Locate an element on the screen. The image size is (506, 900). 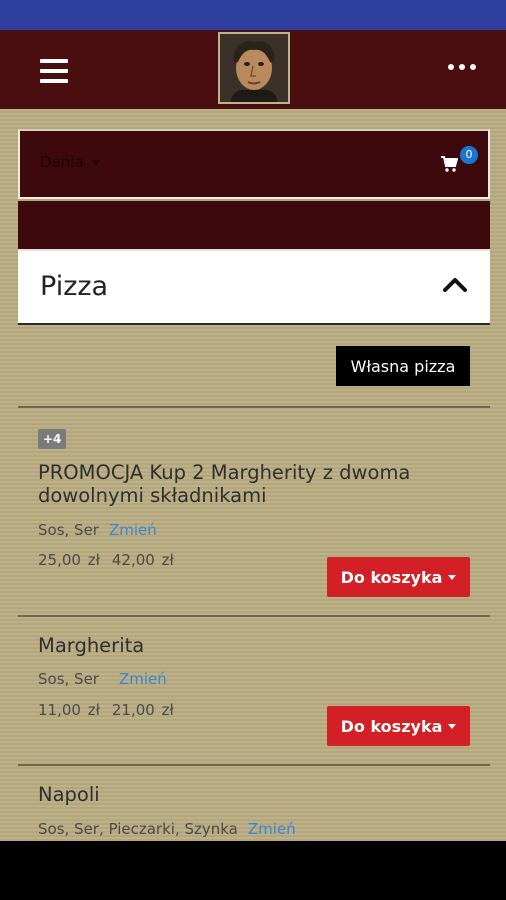
price-large: 42,00 zł is located at coordinates (142, 560).